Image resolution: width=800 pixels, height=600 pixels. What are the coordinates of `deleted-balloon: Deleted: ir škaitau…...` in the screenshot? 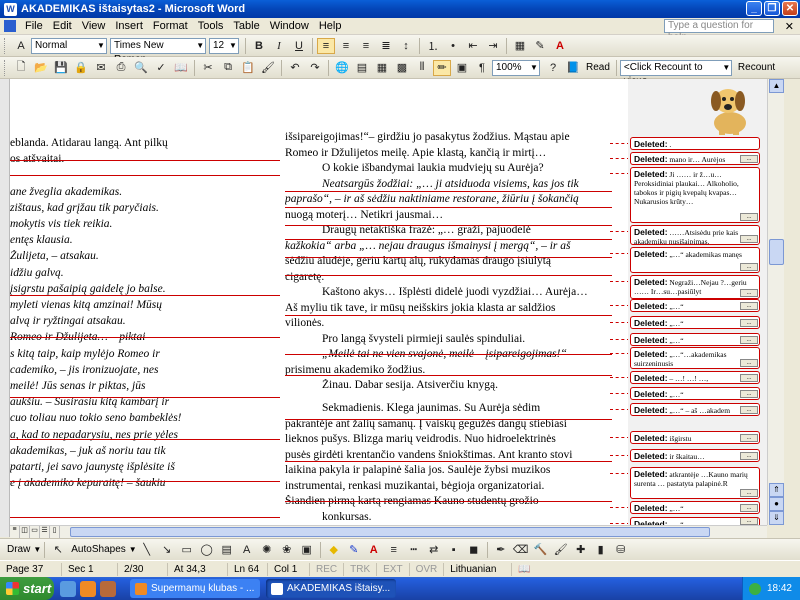 It's located at (695, 455).